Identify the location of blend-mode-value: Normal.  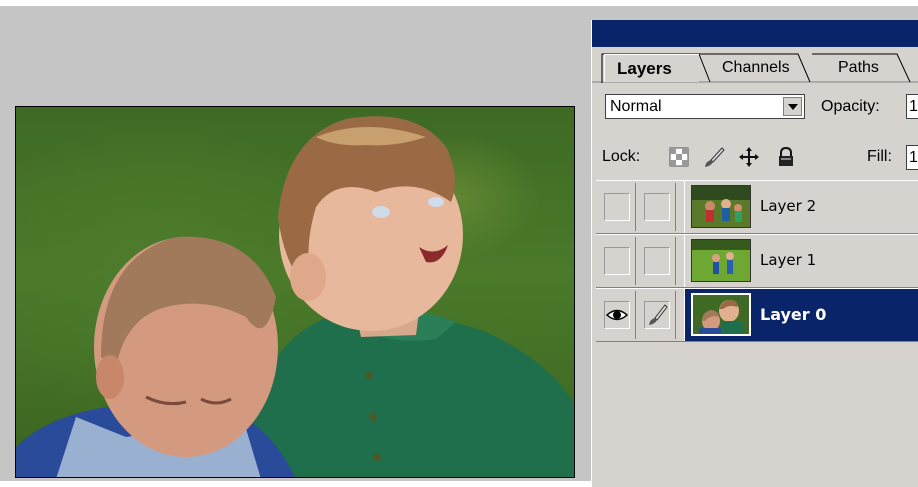
(636, 106).